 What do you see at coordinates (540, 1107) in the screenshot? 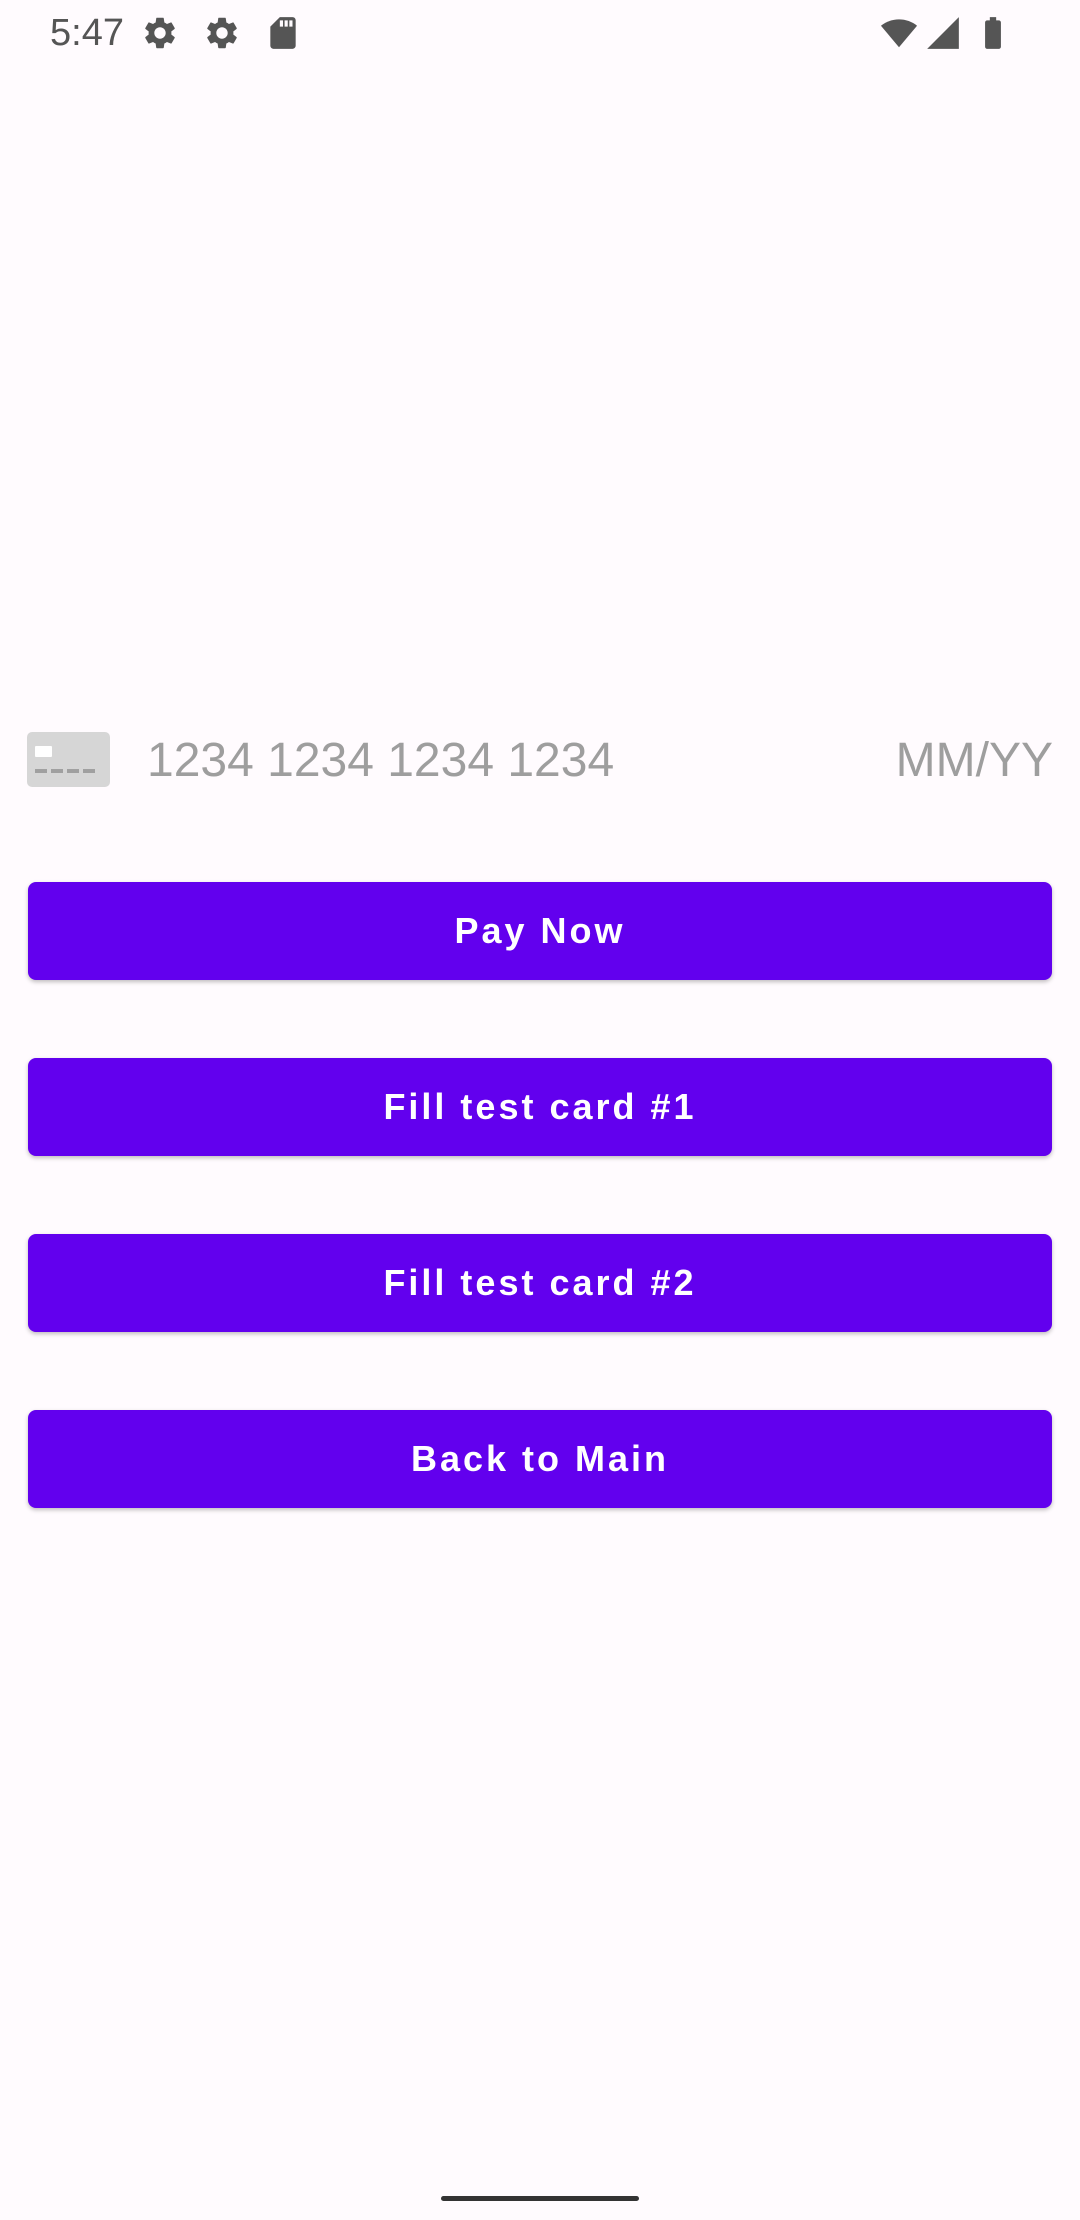
I see `fill-test-card-1-button: Fill test card #1` at bounding box center [540, 1107].